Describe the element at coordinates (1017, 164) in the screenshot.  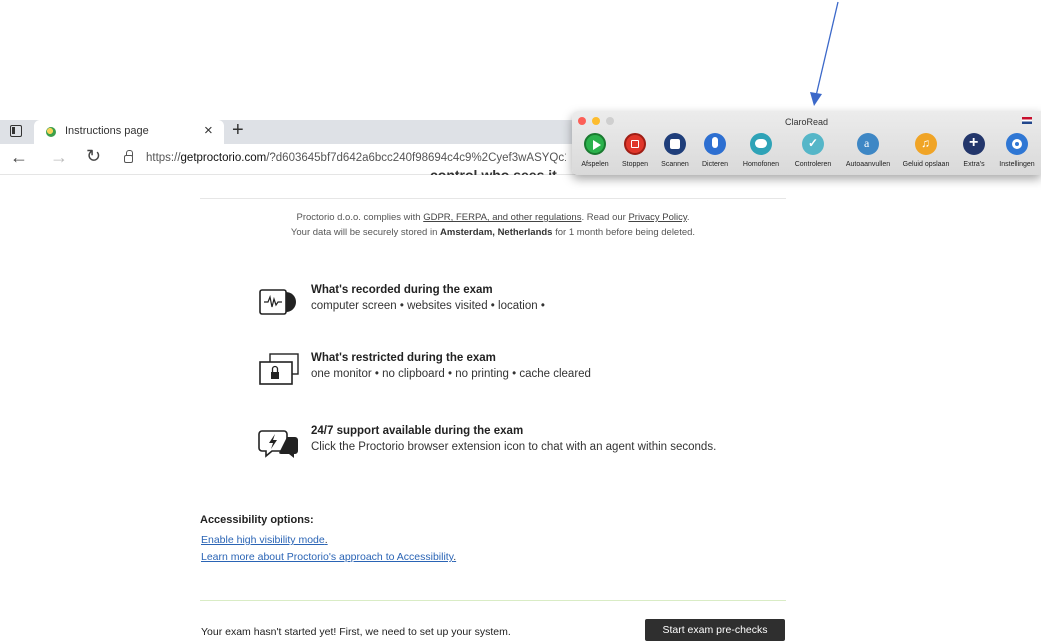
I see `button-label: Instellingen` at that location.